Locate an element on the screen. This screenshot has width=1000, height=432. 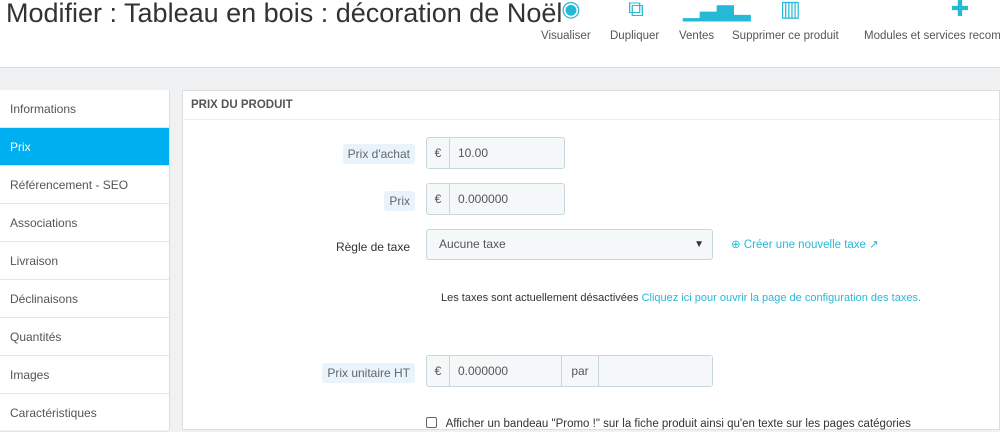
purchase-price-value: 10.00 is located at coordinates (473, 153).